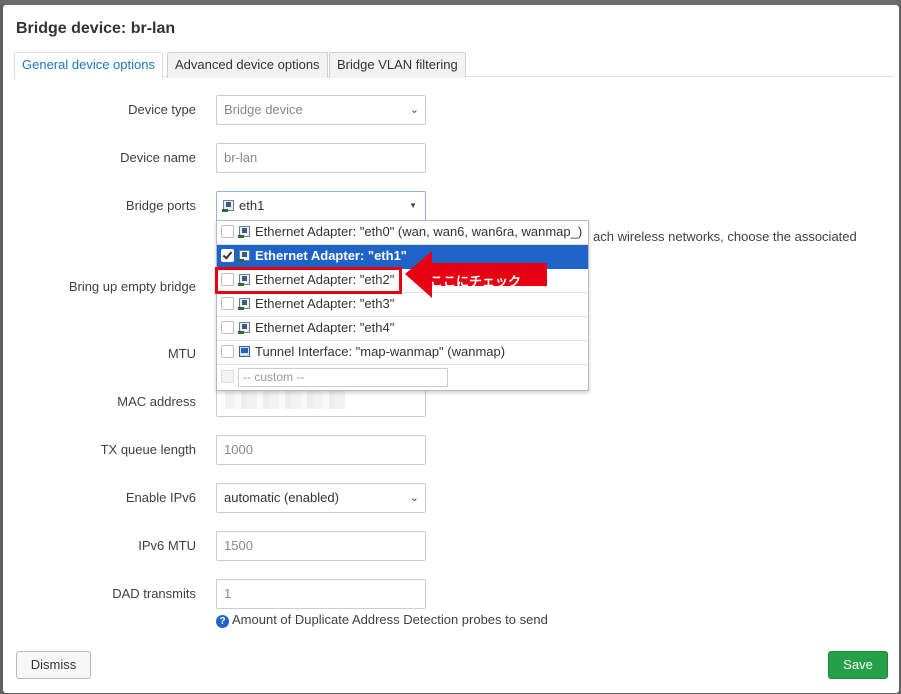  I want to click on option-custom: -- custom --, so click(402, 378).